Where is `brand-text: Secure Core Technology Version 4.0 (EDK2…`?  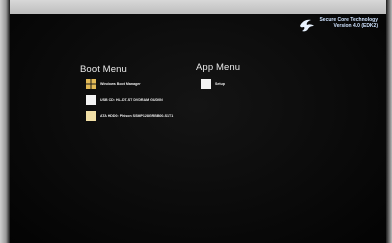
brand-text: Secure Core Technology Version 4.0 (EDK2… is located at coordinates (348, 23).